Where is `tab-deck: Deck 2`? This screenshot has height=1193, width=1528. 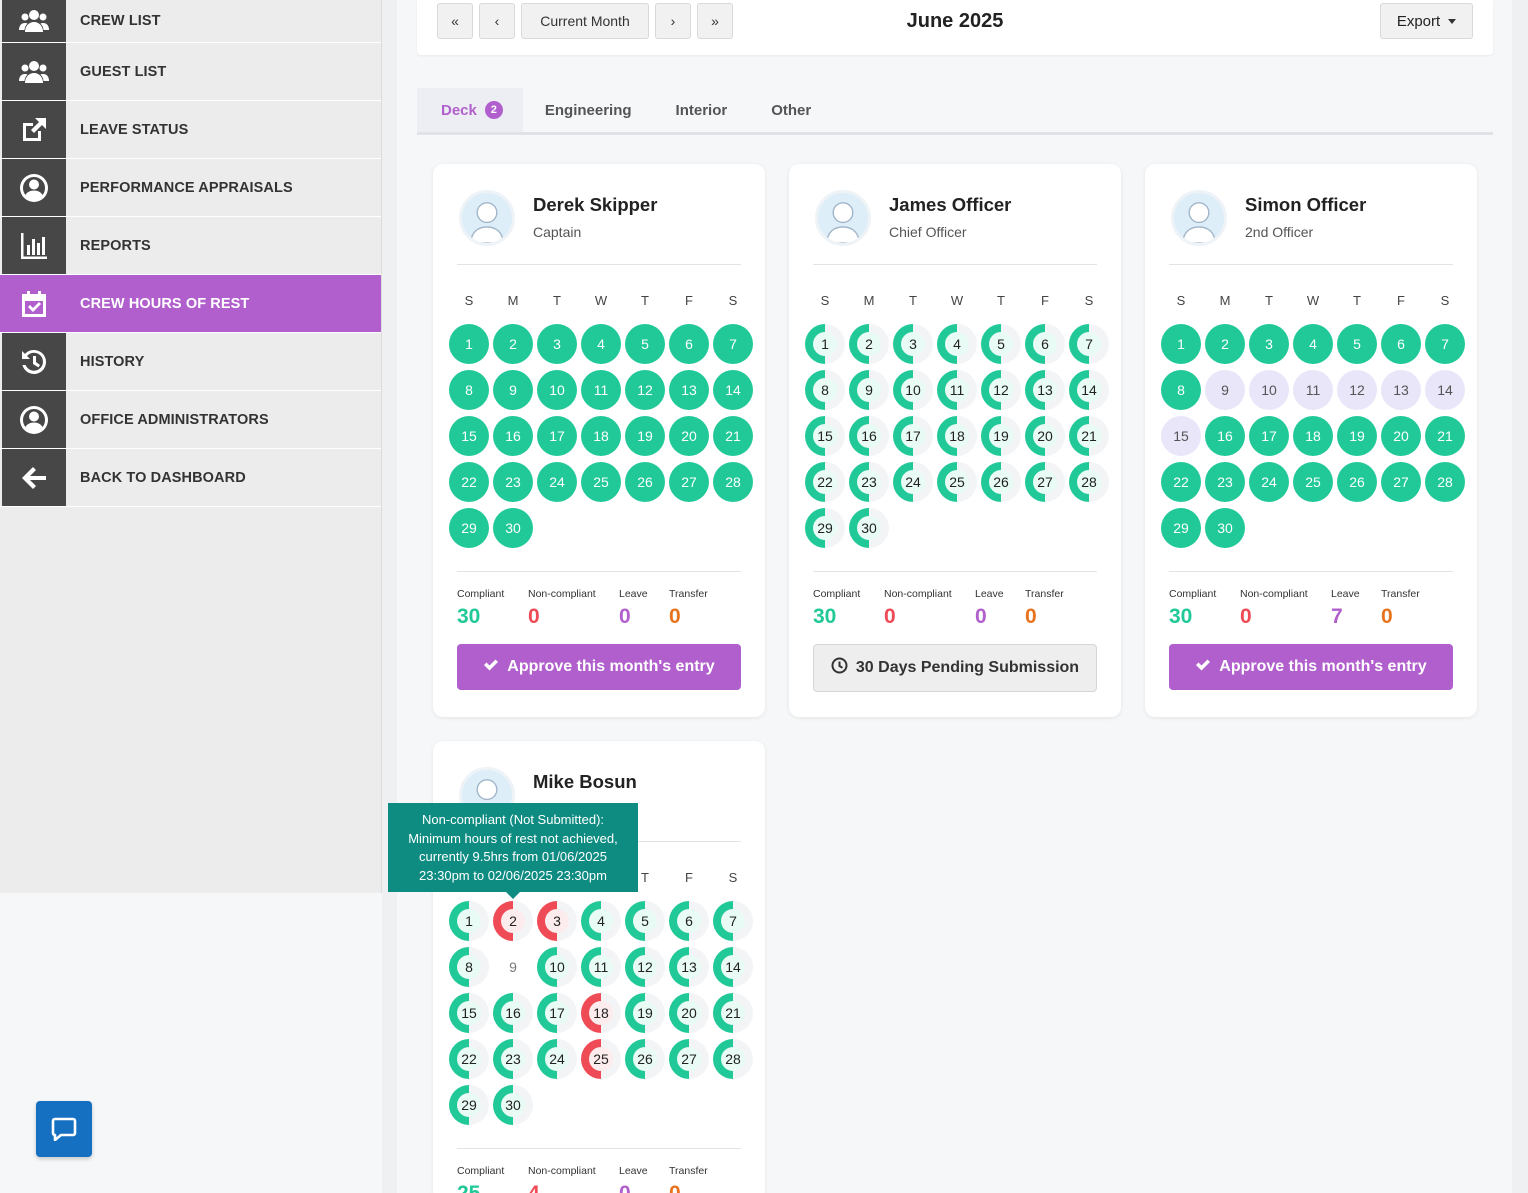
tab-deck: Deck 2 is located at coordinates (470, 110).